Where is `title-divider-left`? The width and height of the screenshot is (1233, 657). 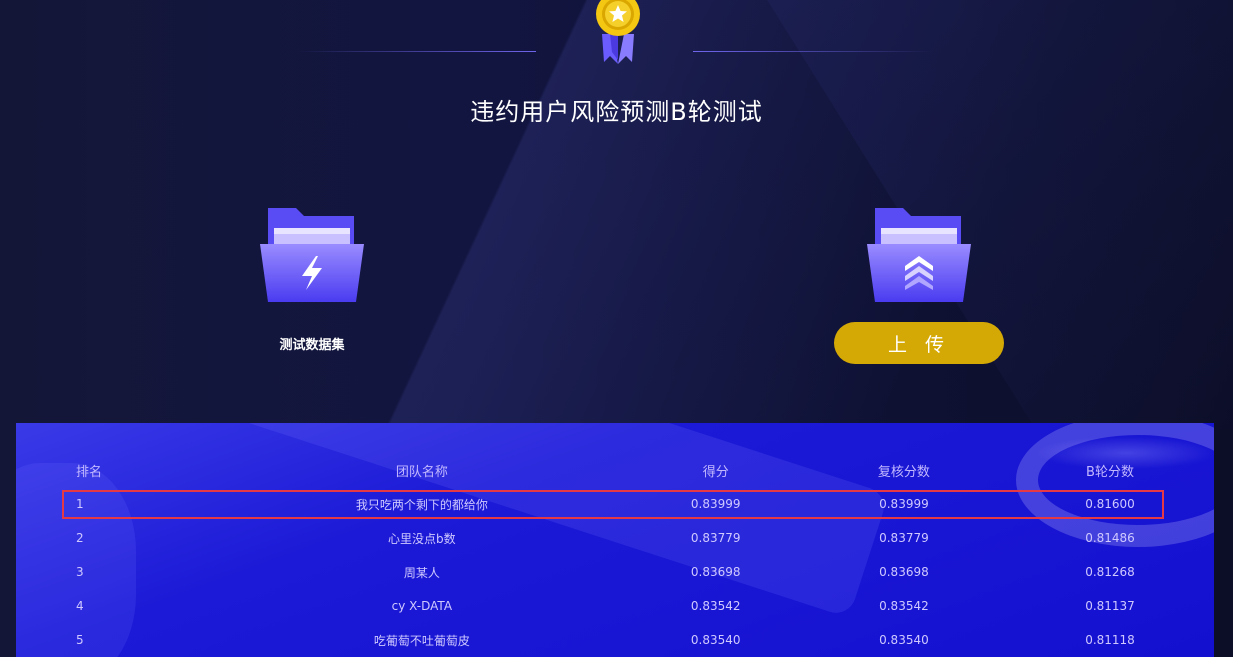 title-divider-left is located at coordinates (416, 51).